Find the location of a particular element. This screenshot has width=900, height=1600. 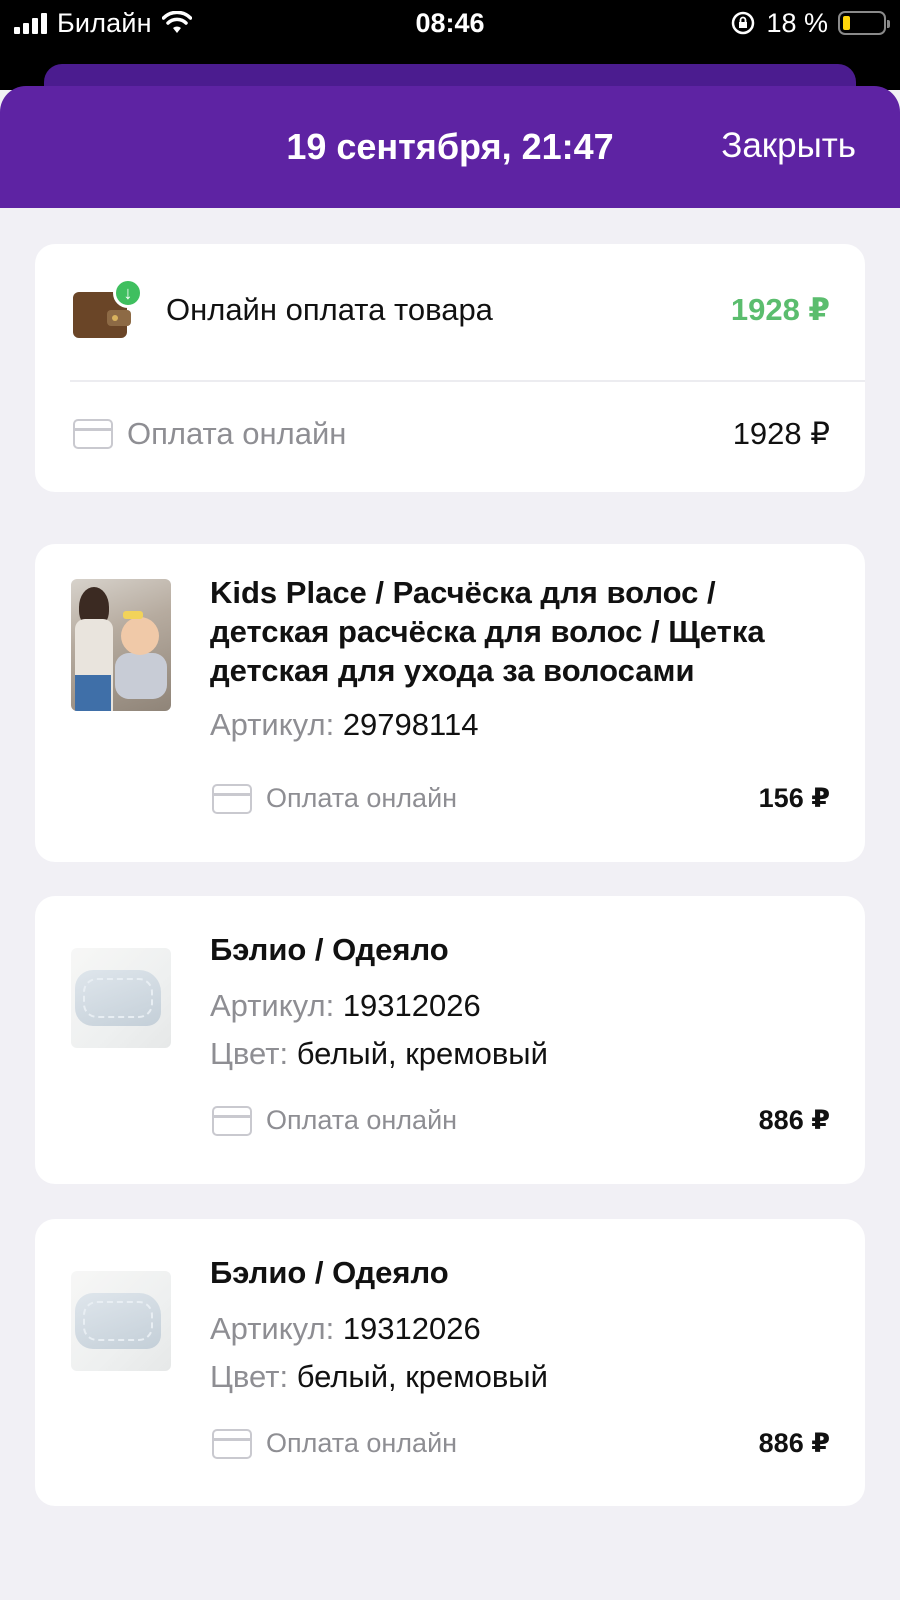

status-right: 18 % is located at coordinates (810, 23).